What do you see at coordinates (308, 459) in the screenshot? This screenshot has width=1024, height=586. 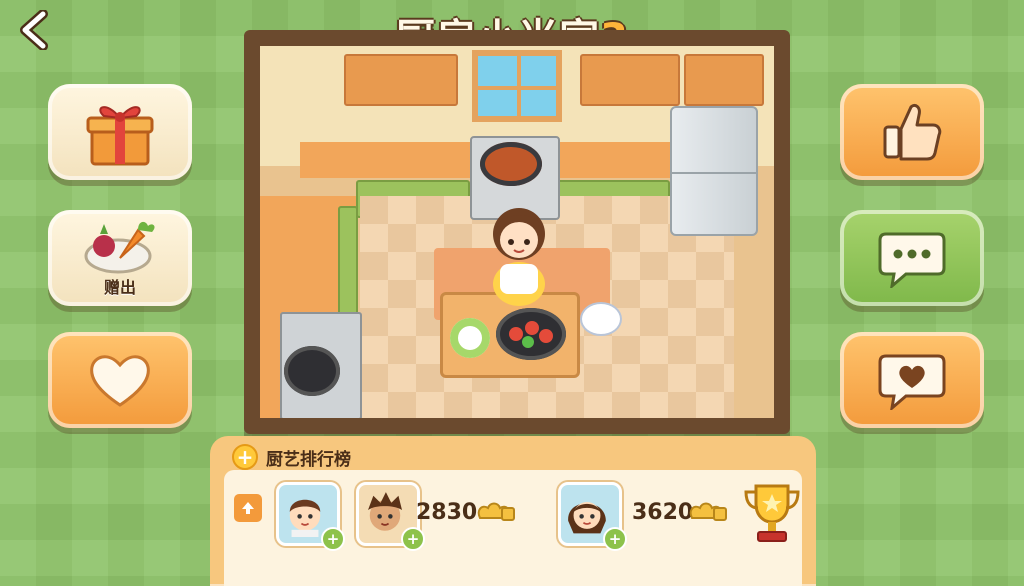 I see `leaderboard-title: 厨艺排行榜` at bounding box center [308, 459].